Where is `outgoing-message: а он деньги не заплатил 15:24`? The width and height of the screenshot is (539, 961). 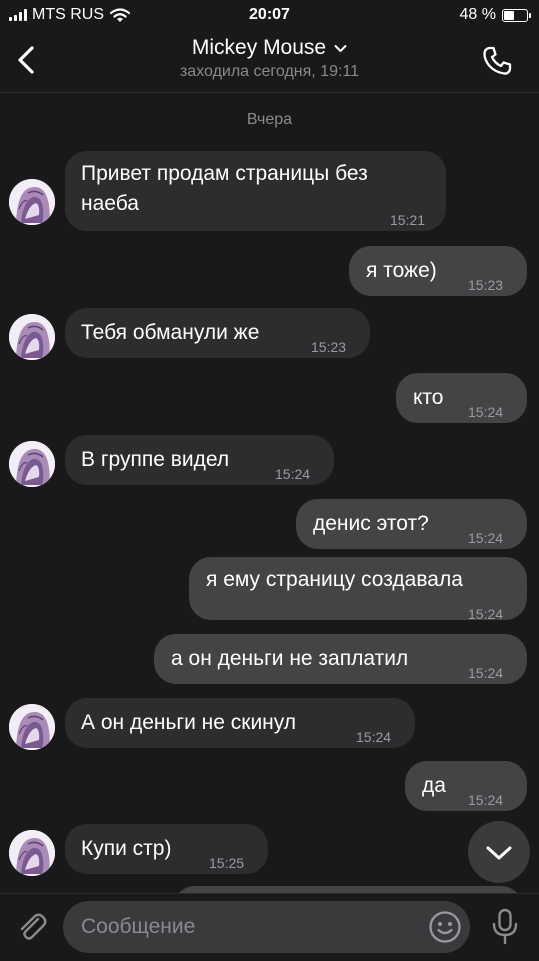 outgoing-message: а он деньги не заплатил 15:24 is located at coordinates (340, 659).